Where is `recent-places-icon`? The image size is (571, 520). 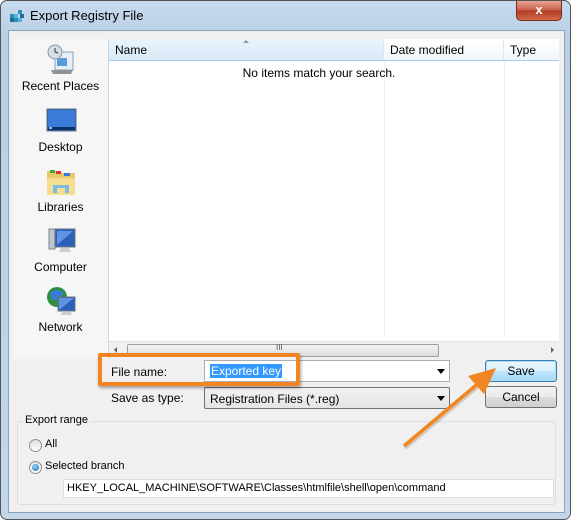 recent-places-icon is located at coordinates (61, 60).